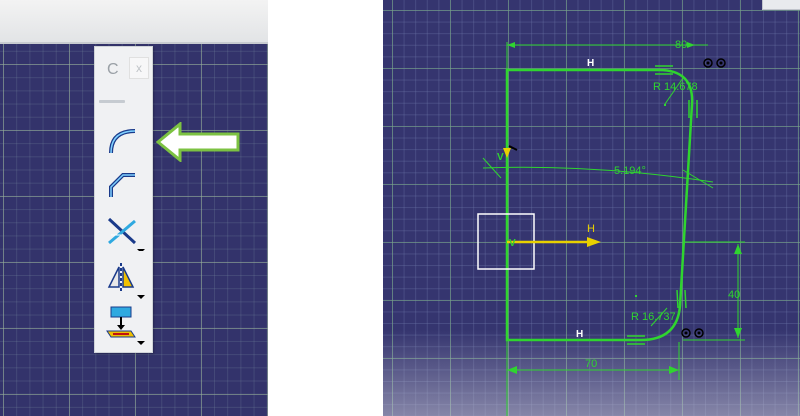 The height and width of the screenshot is (416, 800). I want to click on mirror-tool-button, so click(124, 279).